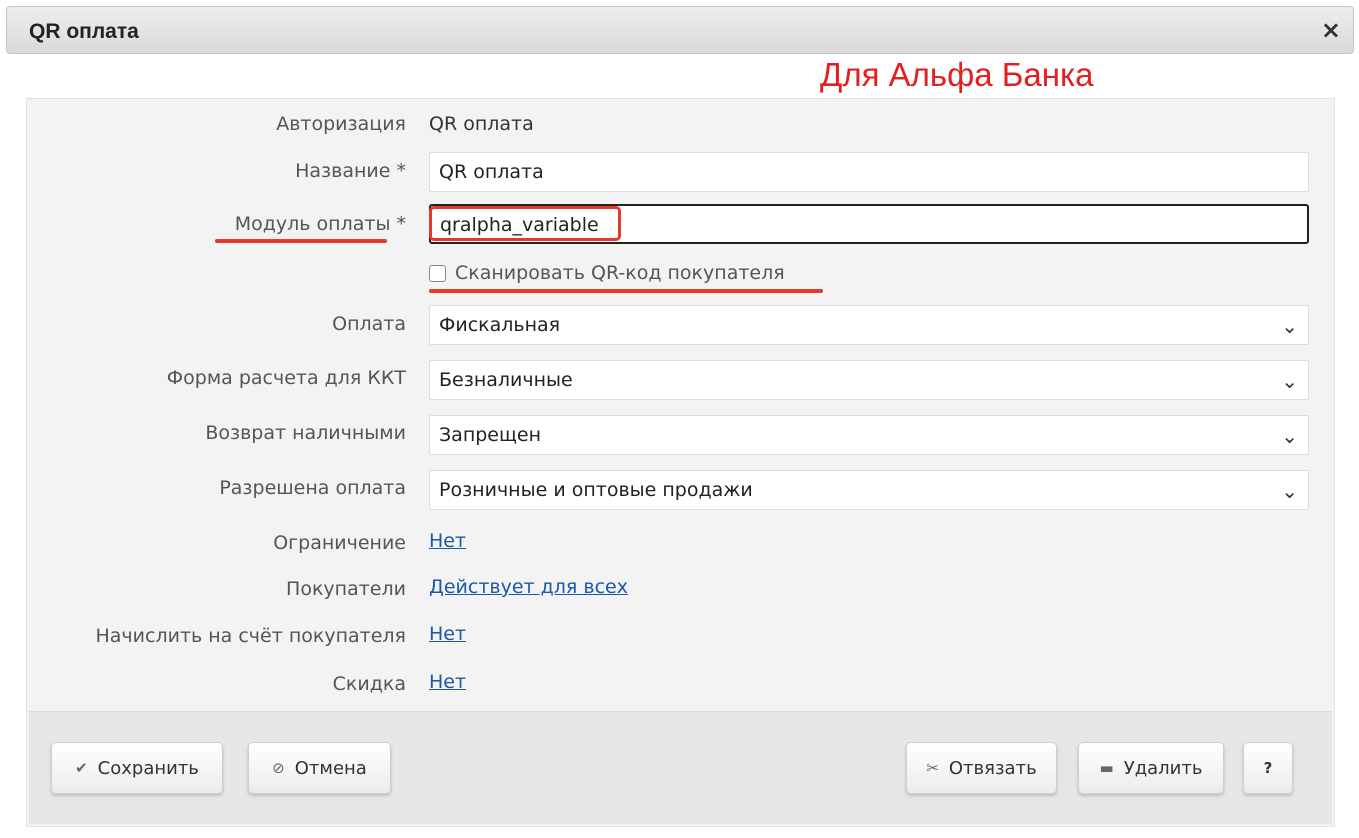 The height and width of the screenshot is (838, 1359). What do you see at coordinates (1163, 768) in the screenshot?
I see `delete-button-label: Удалить` at bounding box center [1163, 768].